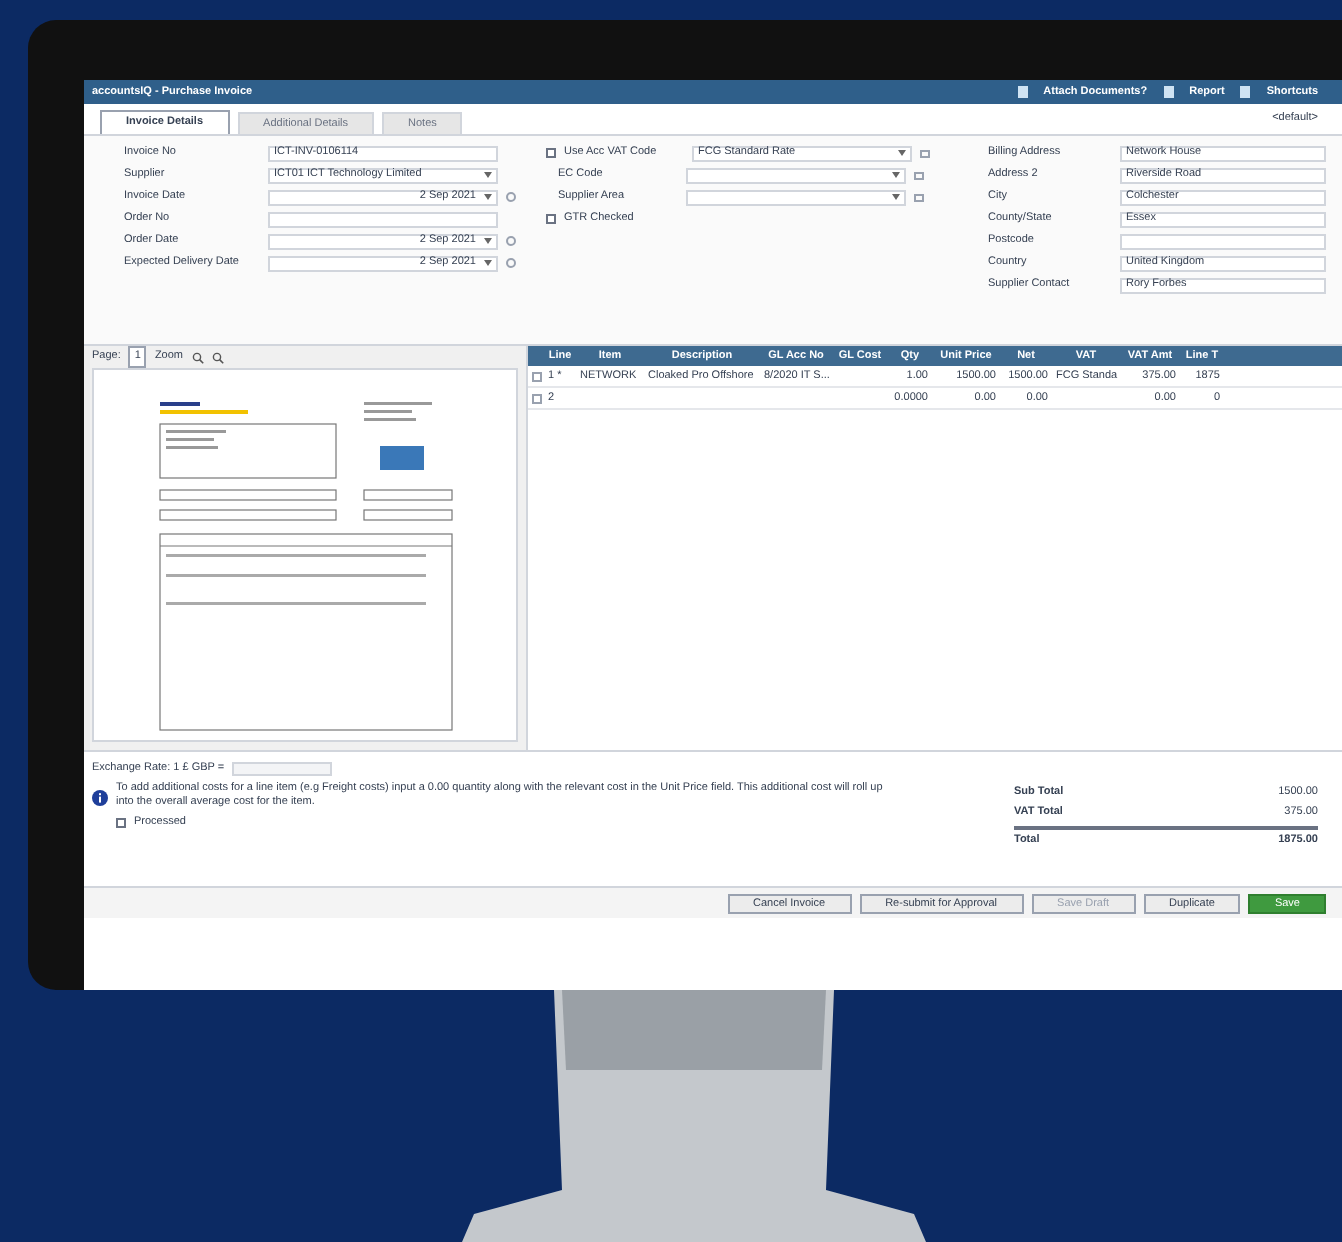 This screenshot has width=1342, height=1242. Describe the element at coordinates (100, 798) in the screenshot. I see `info-icon` at that location.